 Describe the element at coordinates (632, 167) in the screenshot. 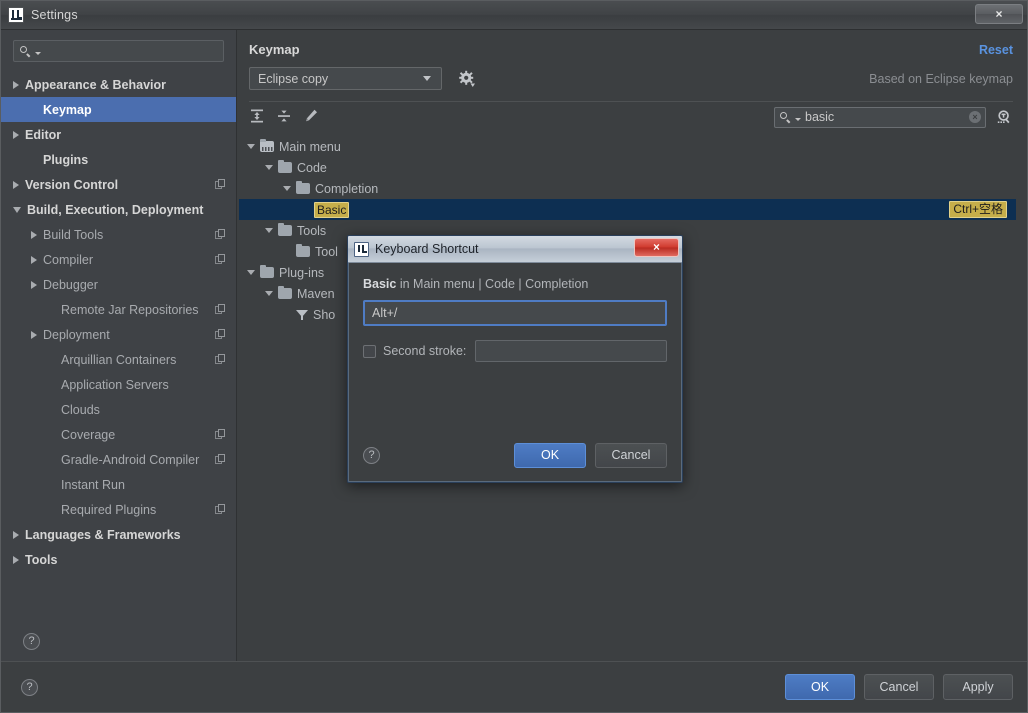

I see `tree-row: Code` at that location.